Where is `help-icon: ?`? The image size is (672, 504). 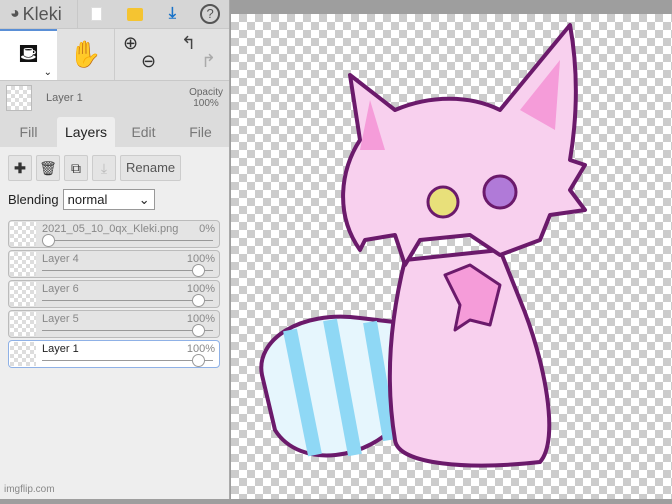
help-icon: ? is located at coordinates (210, 14).